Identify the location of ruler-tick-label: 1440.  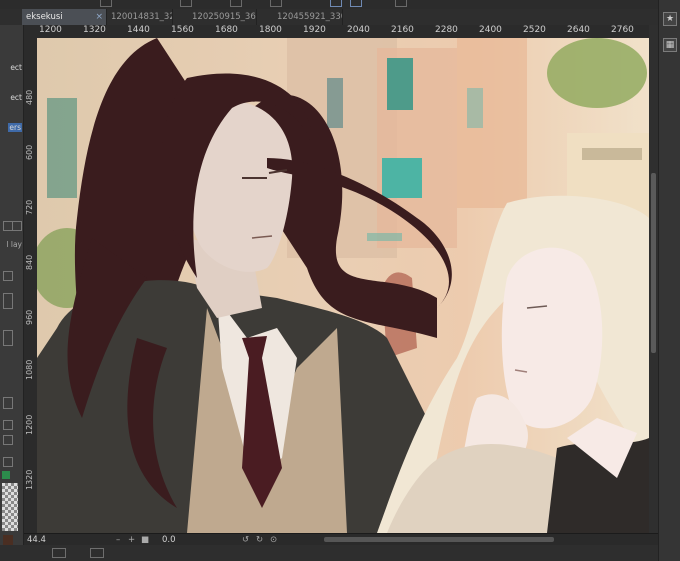
(138, 30).